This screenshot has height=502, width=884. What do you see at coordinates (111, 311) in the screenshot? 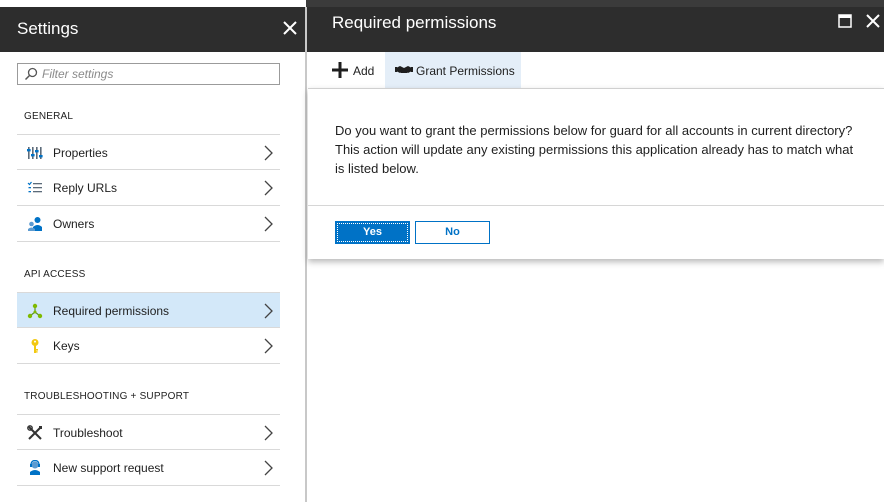
I see `sidebar-item-label: Required permissions` at bounding box center [111, 311].